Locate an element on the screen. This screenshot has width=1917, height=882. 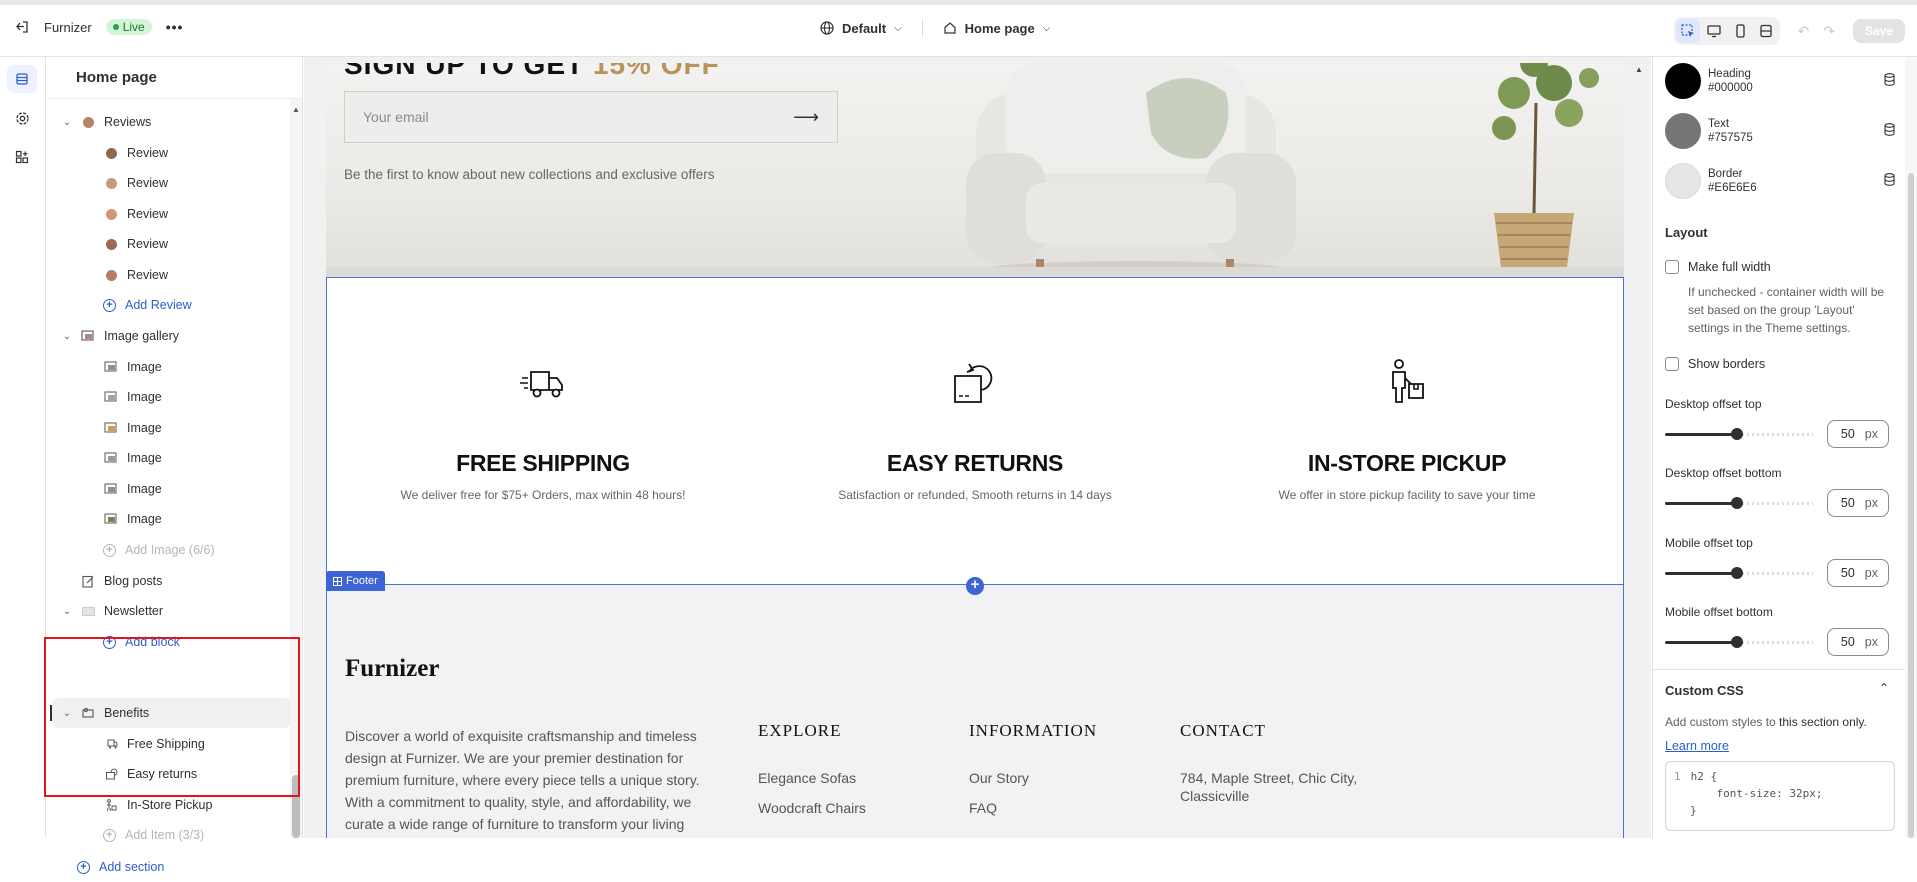
add-review-button: + Add Review is located at coordinates (147, 305).